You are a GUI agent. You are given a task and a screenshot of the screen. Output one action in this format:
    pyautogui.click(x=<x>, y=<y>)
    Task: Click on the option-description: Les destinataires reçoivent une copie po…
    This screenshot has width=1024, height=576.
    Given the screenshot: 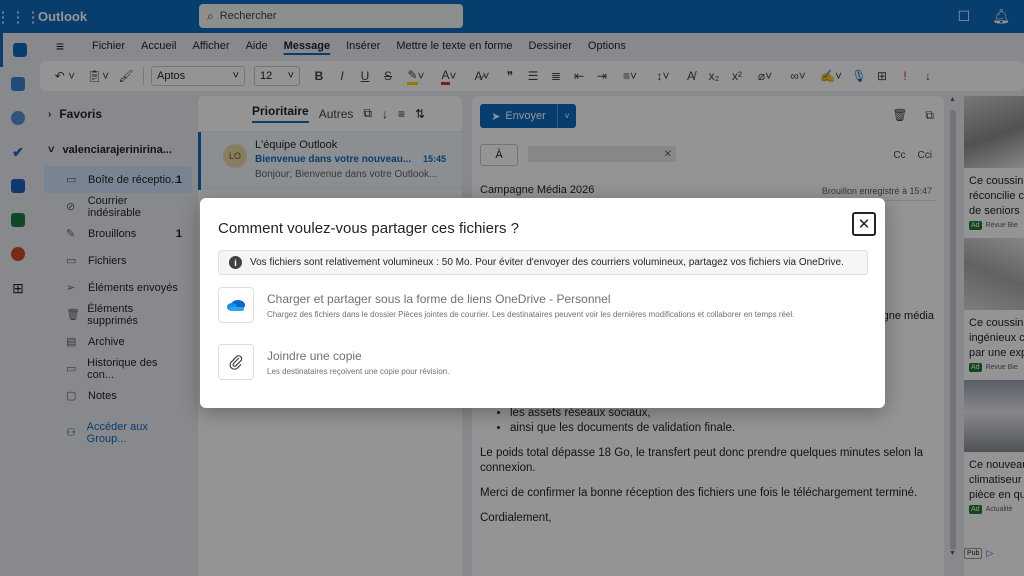 What is the action you would take?
    pyautogui.click(x=358, y=371)
    